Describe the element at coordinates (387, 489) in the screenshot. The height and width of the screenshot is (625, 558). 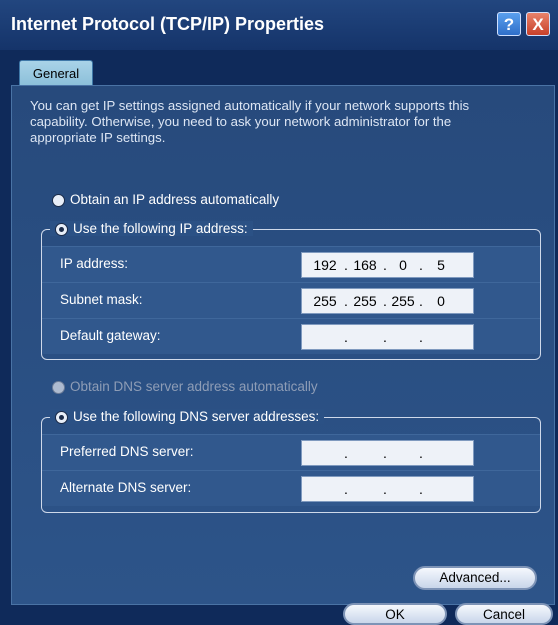
I see `alternate-dns-input: . . .` at that location.